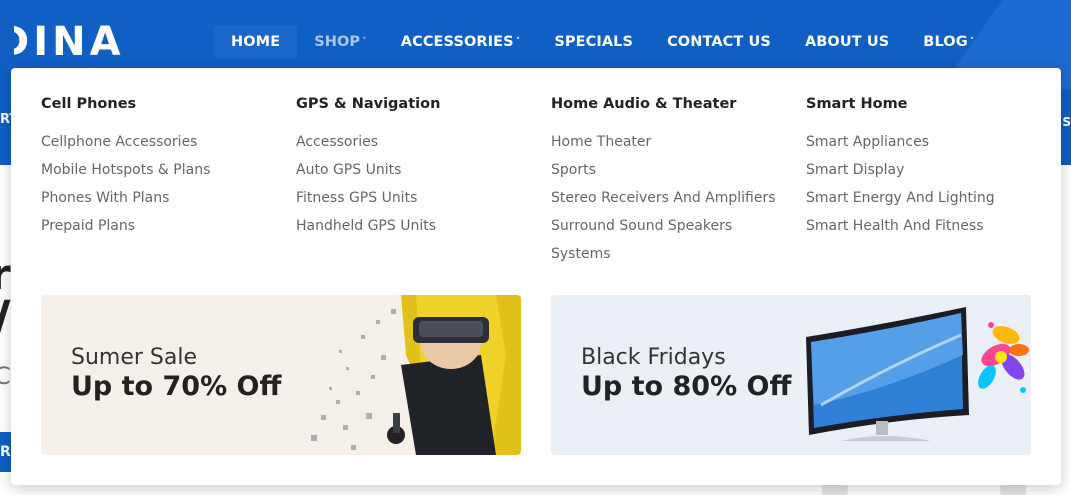 The height and width of the screenshot is (495, 1071). I want to click on menu-link: Smart Health And Fitness, so click(926, 226).